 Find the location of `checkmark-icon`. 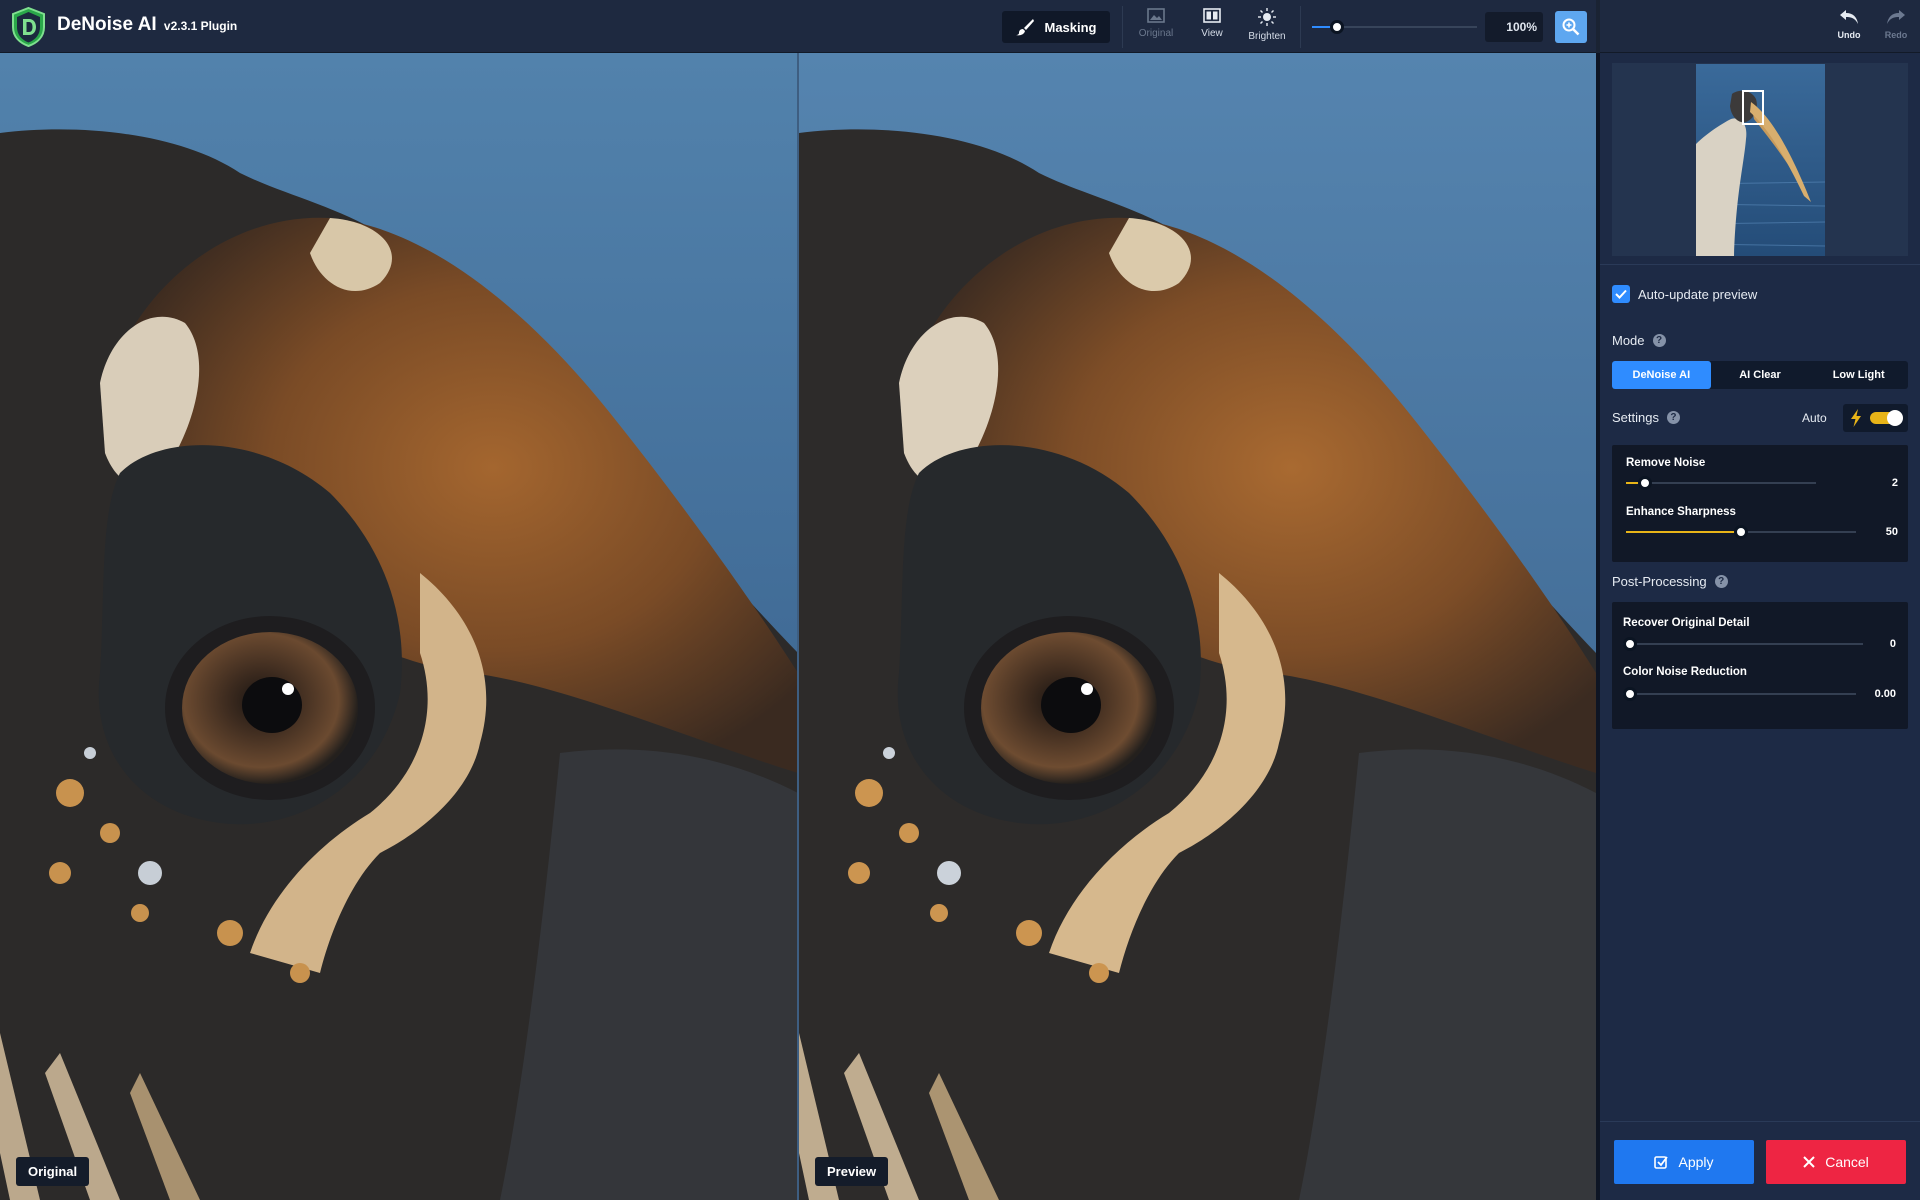

checkmark-icon is located at coordinates (1621, 294).